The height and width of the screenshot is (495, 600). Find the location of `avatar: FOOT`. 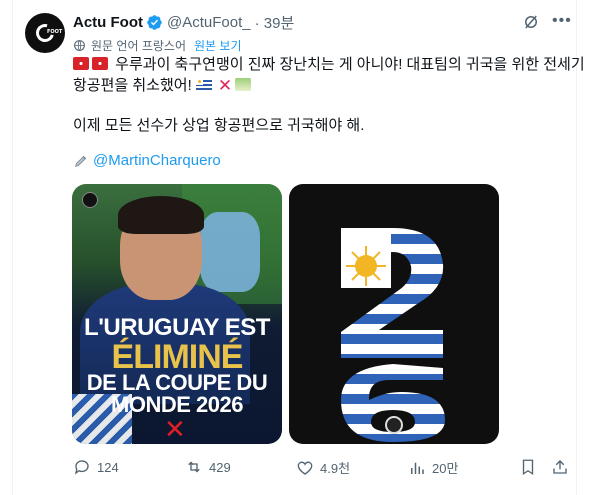

avatar: FOOT is located at coordinates (45, 33).